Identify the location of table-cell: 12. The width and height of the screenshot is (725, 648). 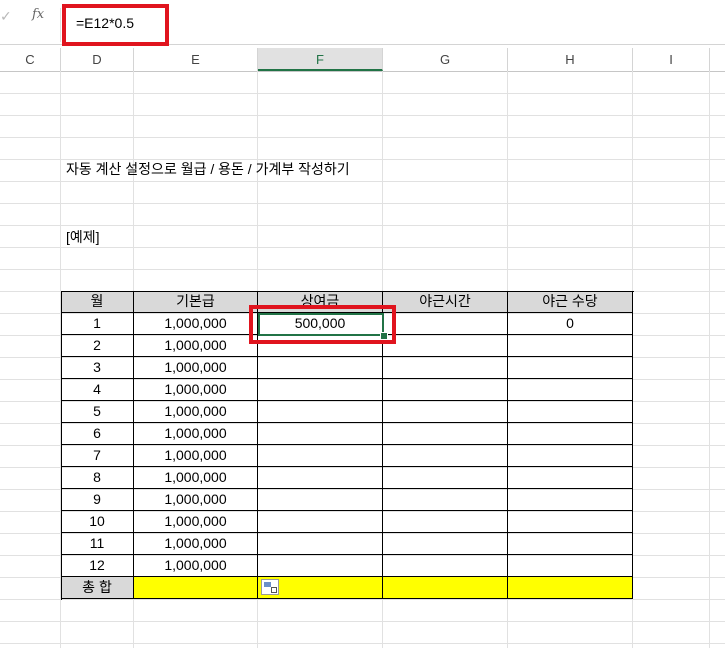
(97, 566).